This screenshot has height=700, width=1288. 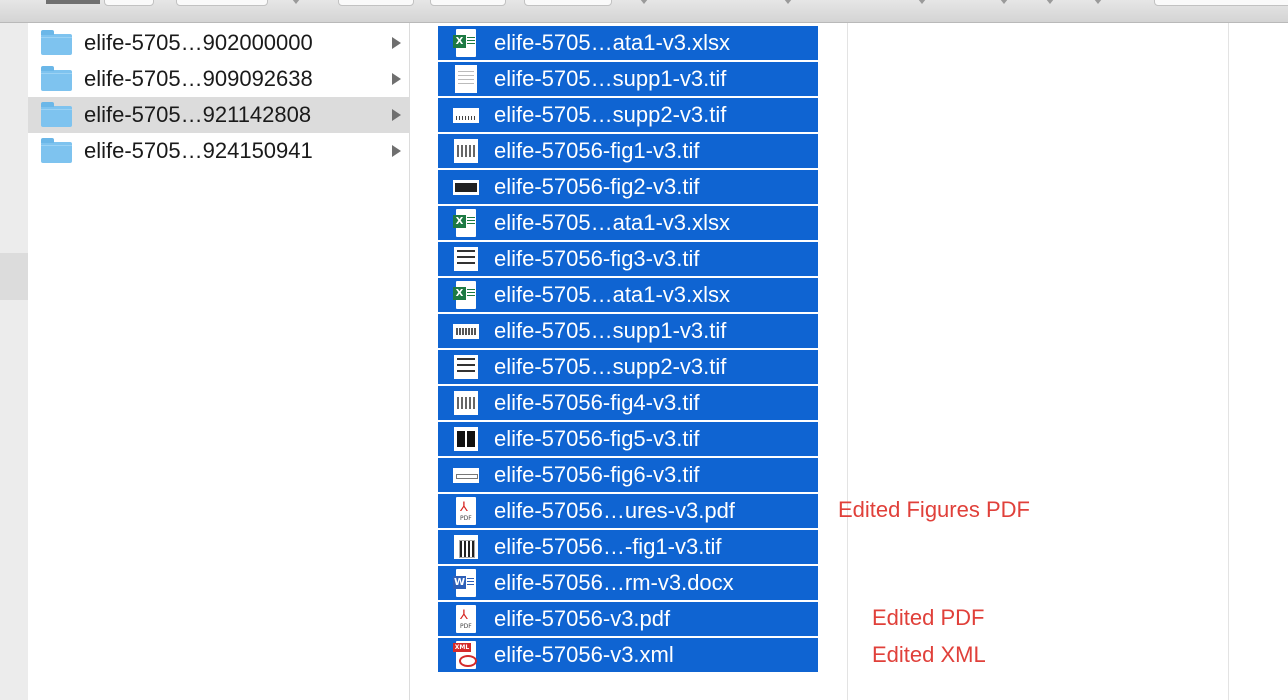 I want to click on folder-row: elife-5705…924150941, so click(x=218, y=151).